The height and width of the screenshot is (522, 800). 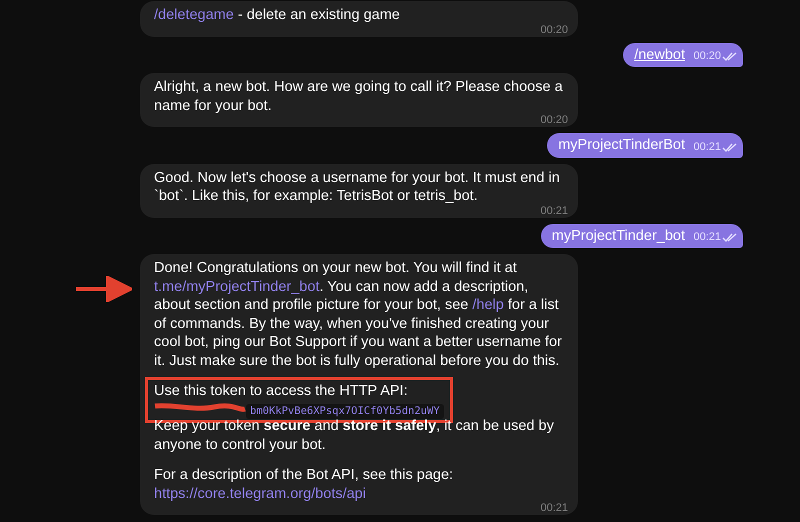 I want to click on link: t.me/myProjectTinder_bot, so click(x=237, y=286).